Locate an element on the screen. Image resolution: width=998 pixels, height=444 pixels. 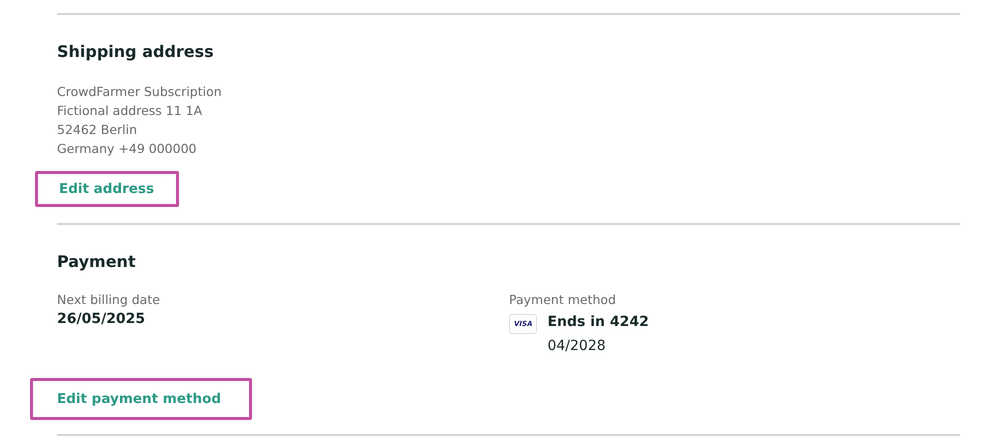
section-title: Payment is located at coordinates (97, 261).